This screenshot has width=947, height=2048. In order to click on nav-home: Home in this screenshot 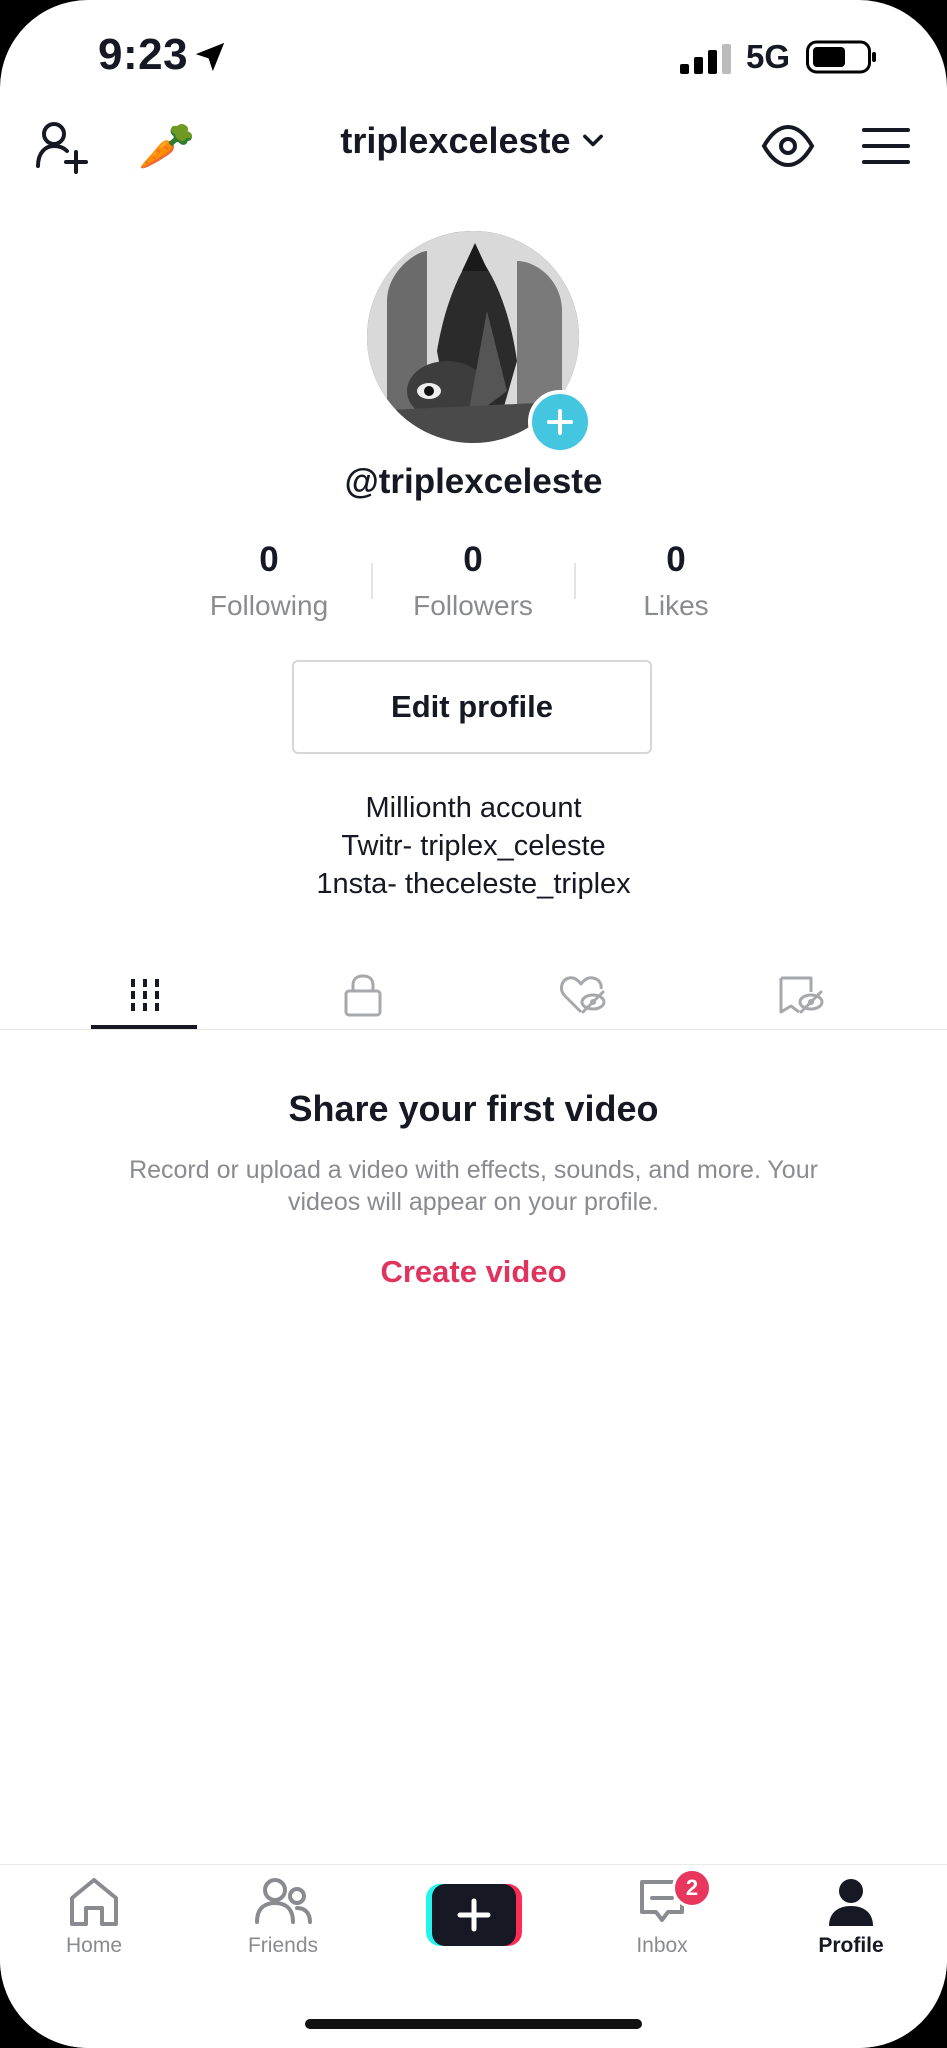, I will do `click(94, 1917)`.